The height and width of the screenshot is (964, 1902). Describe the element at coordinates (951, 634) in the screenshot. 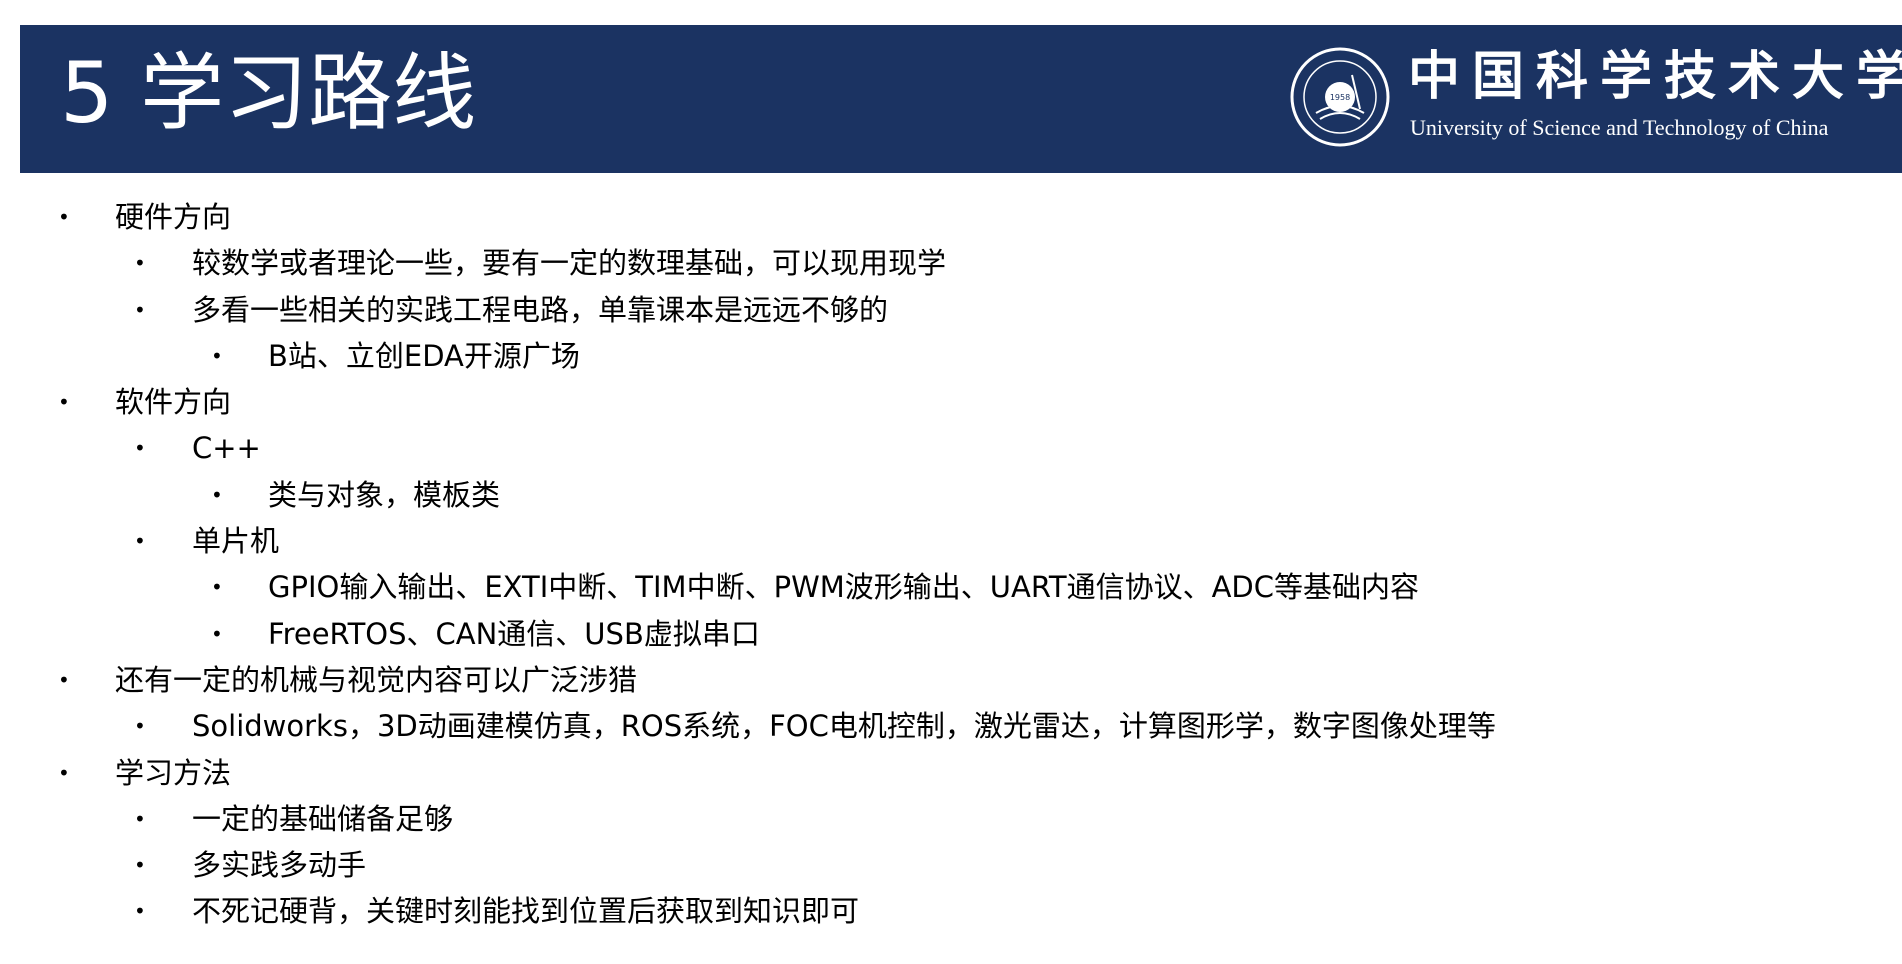

I see `list-item: • FreeRTOS、CAN通信、USB虚拟串口` at that location.